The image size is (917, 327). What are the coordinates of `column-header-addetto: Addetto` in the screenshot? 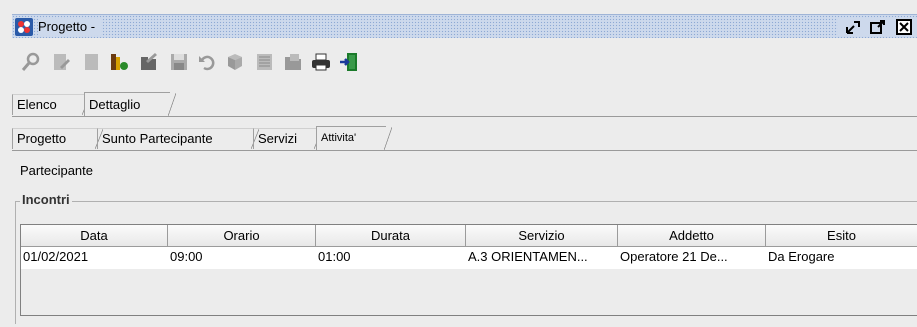 It's located at (692, 236).